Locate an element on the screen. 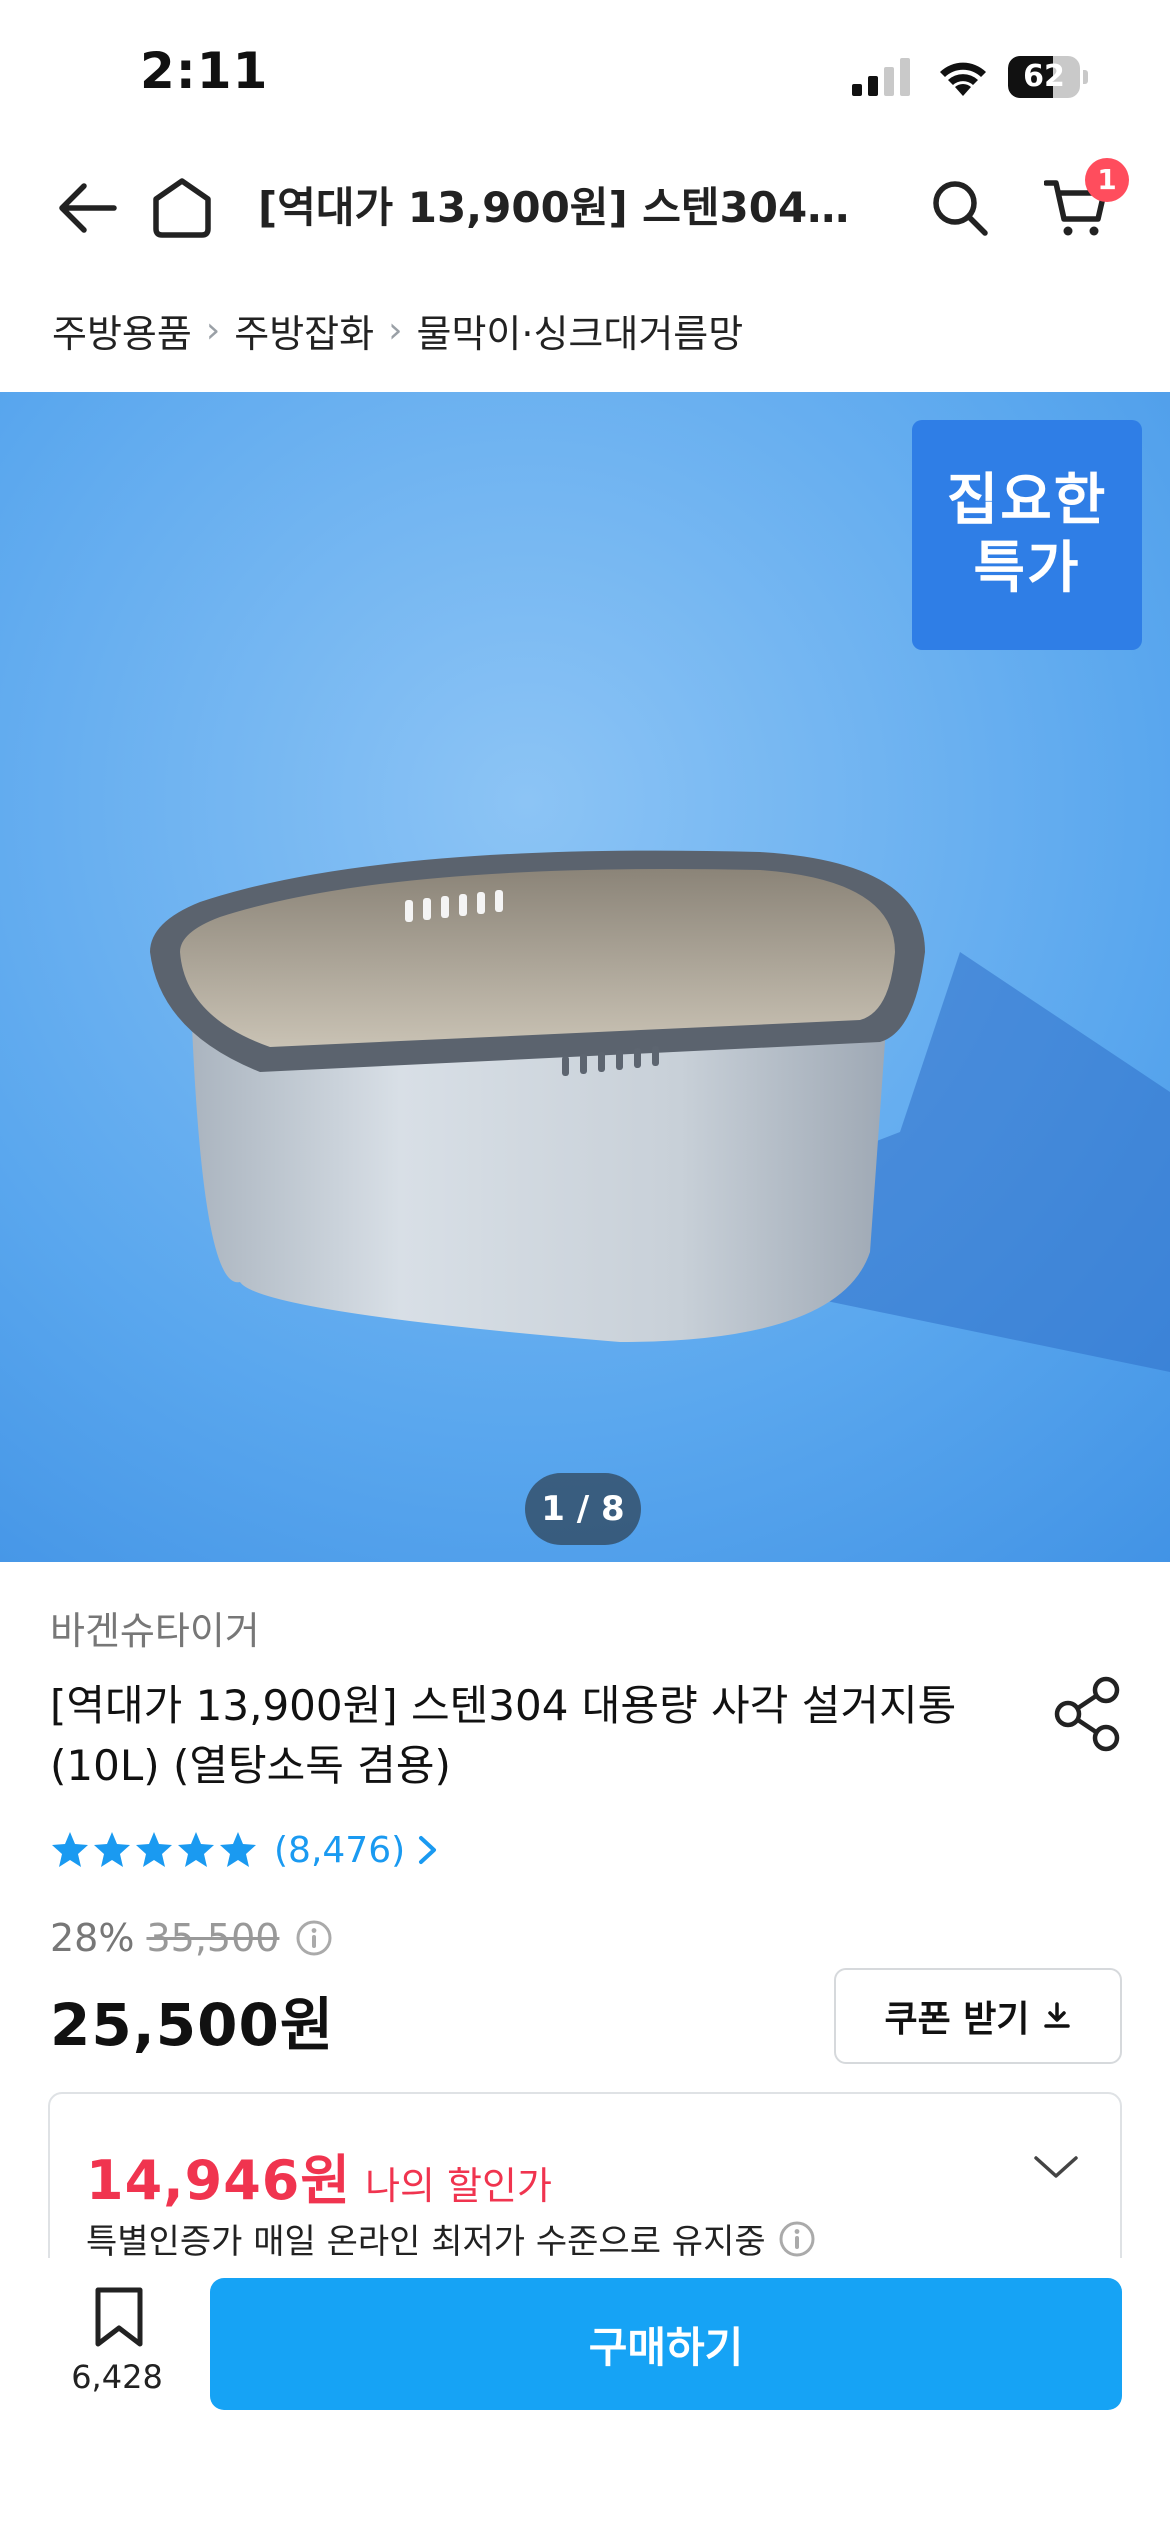 The height and width of the screenshot is (2532, 1170). price-guarantee-text: 특별인증가 매일 온라인 최저가 수준으로 유지중 is located at coordinates (426, 2242).